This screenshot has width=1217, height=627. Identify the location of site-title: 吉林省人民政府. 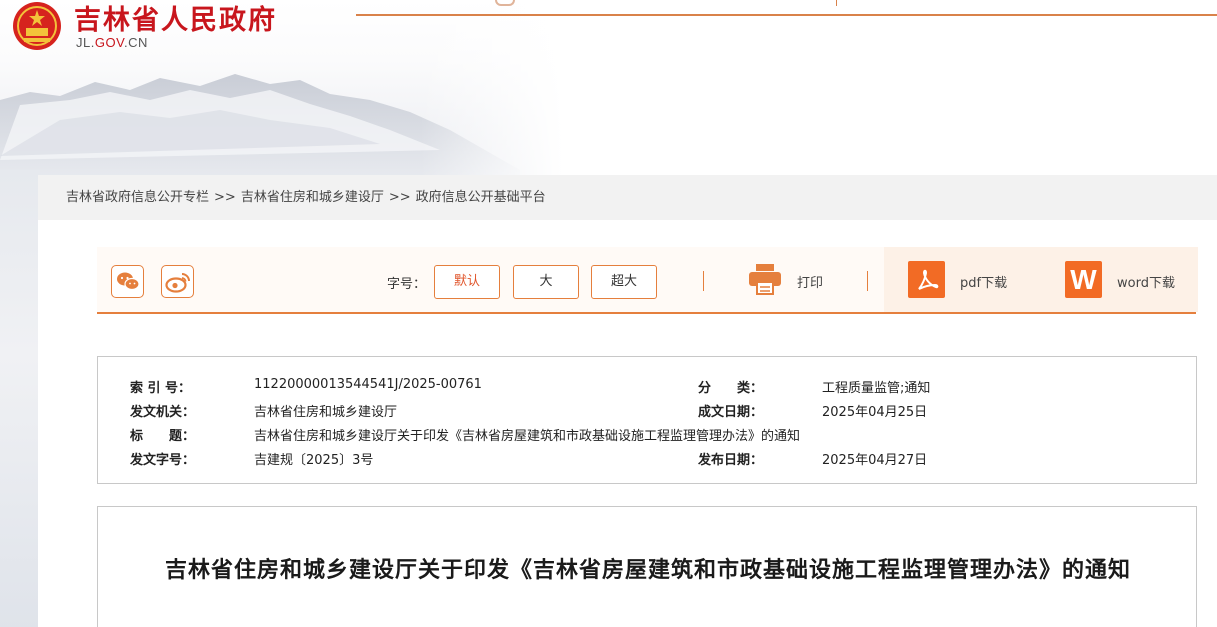
(175, 18).